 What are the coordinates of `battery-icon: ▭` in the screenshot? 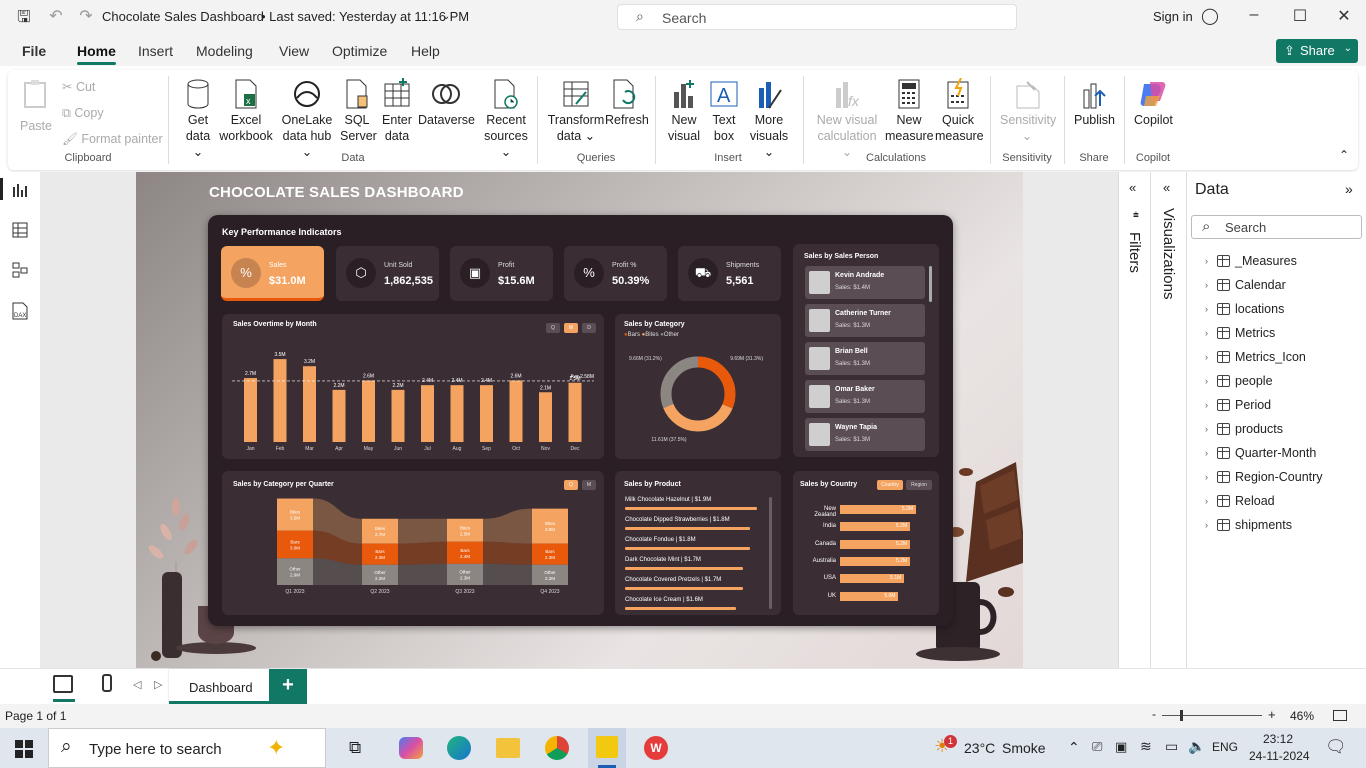 It's located at (1171, 746).